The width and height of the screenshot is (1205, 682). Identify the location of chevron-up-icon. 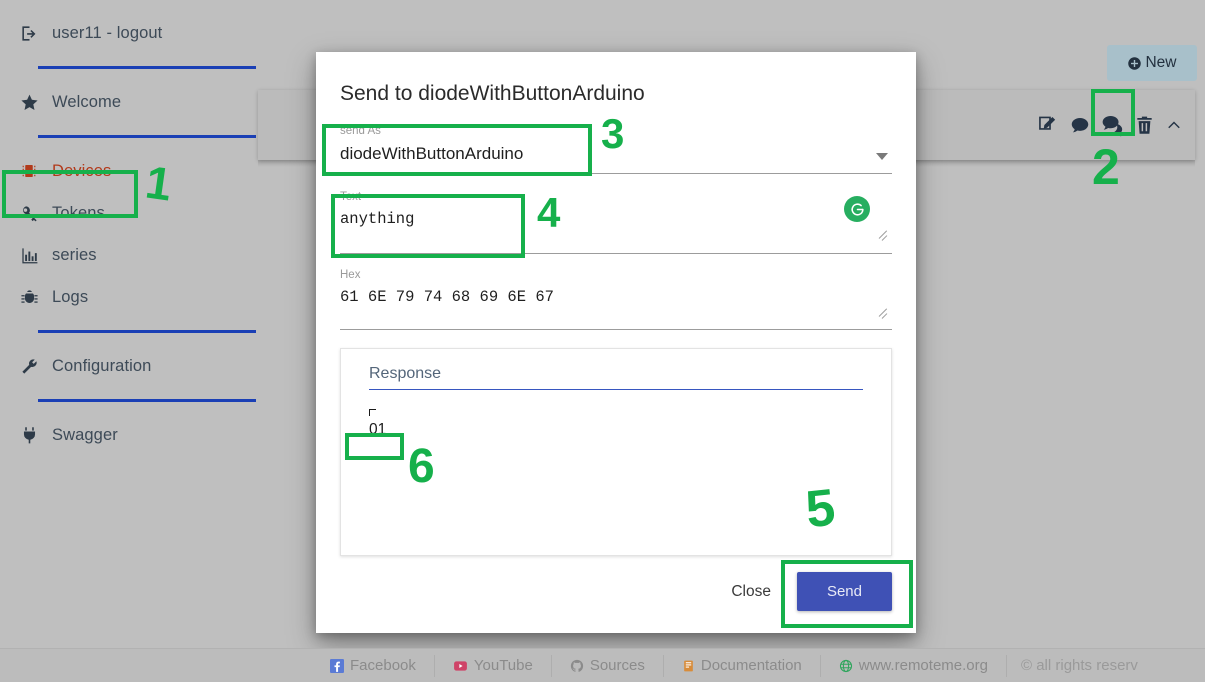
(1174, 125).